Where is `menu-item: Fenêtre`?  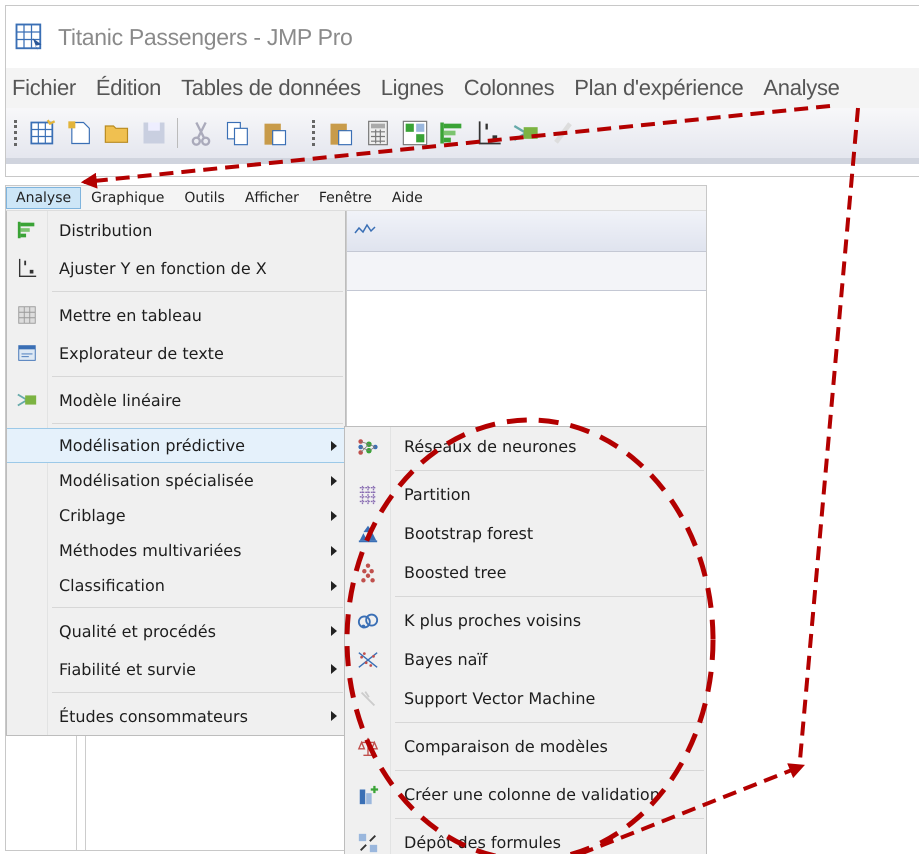
menu-item: Fenêtre is located at coordinates (345, 198).